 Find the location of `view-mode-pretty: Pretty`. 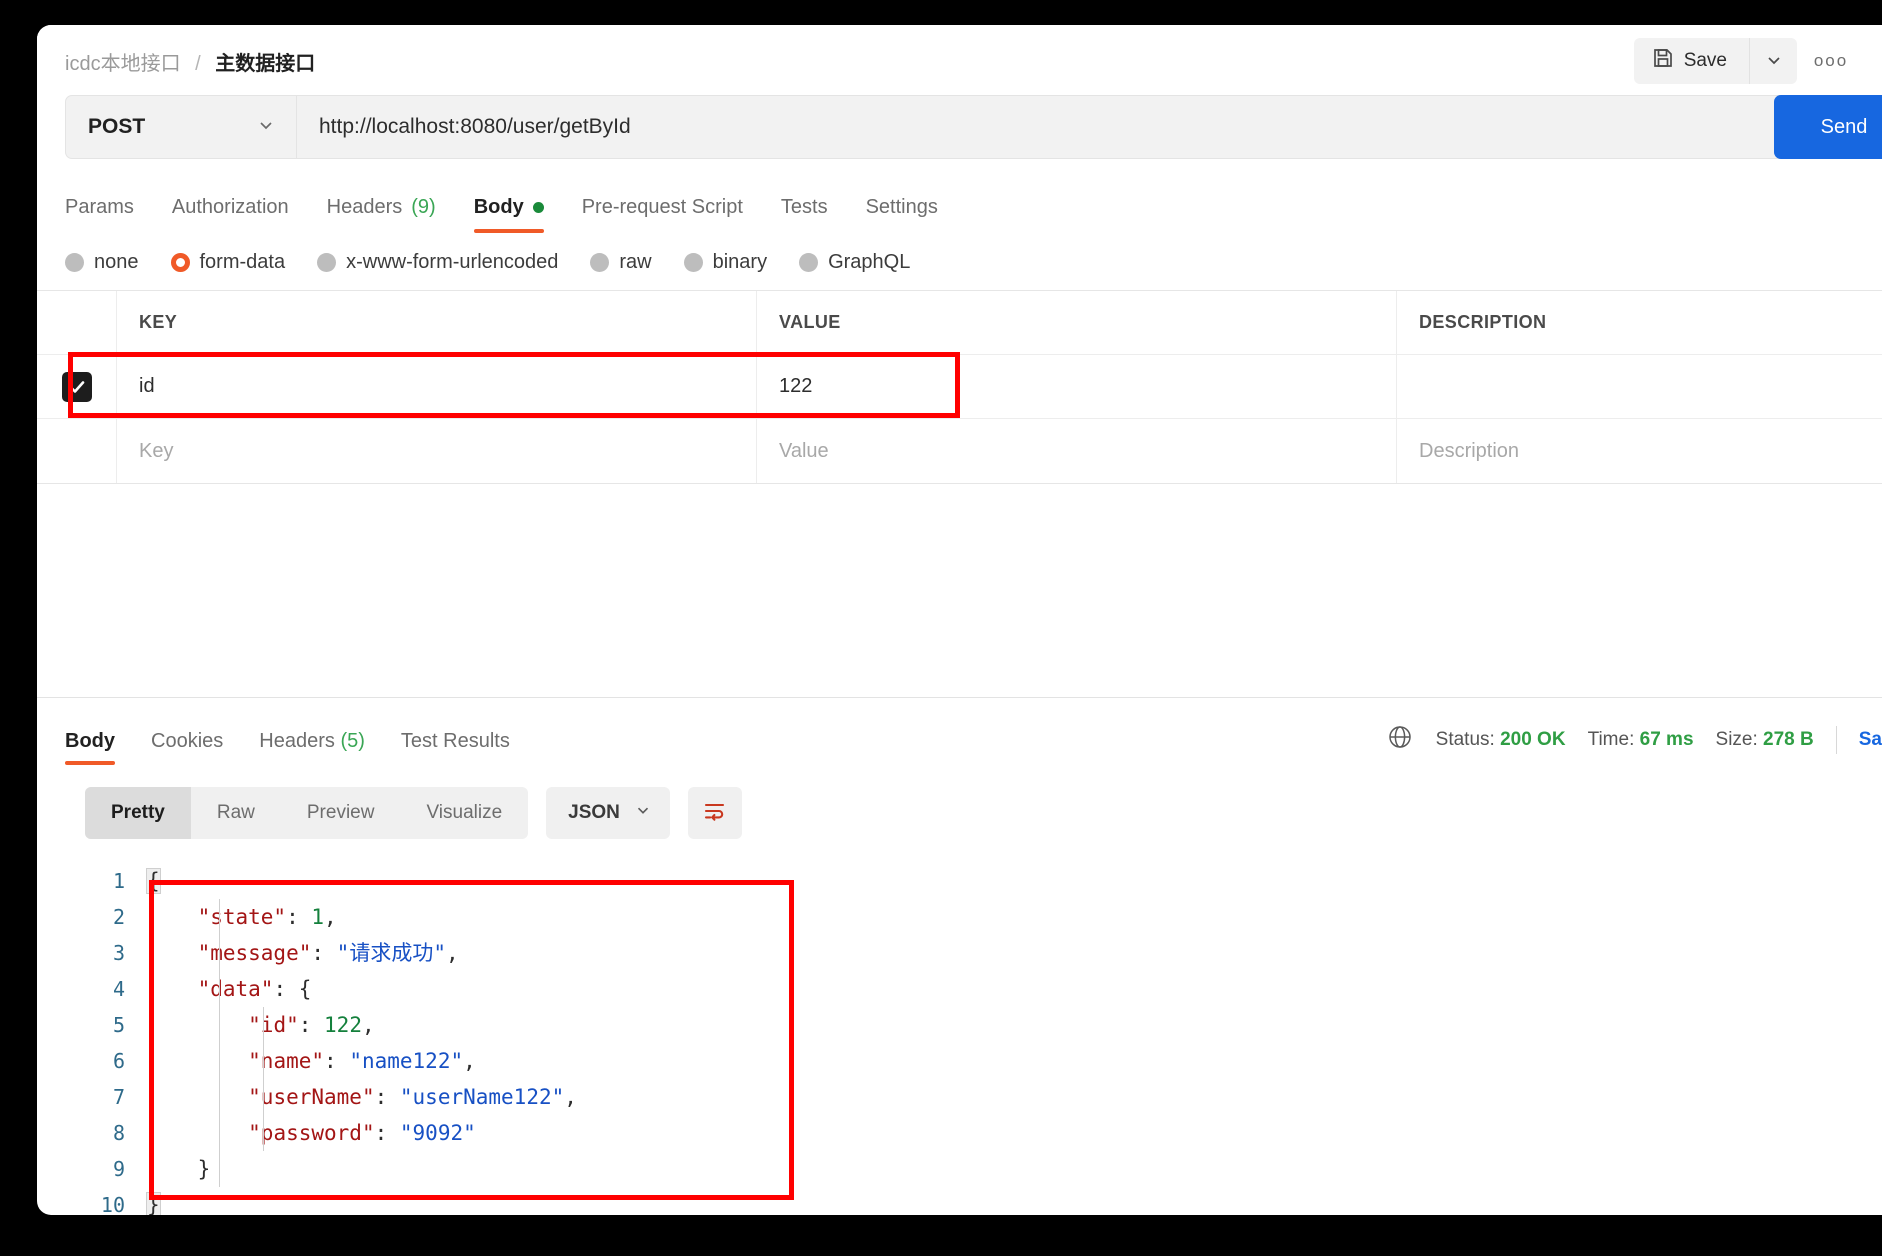

view-mode-pretty: Pretty is located at coordinates (138, 813).